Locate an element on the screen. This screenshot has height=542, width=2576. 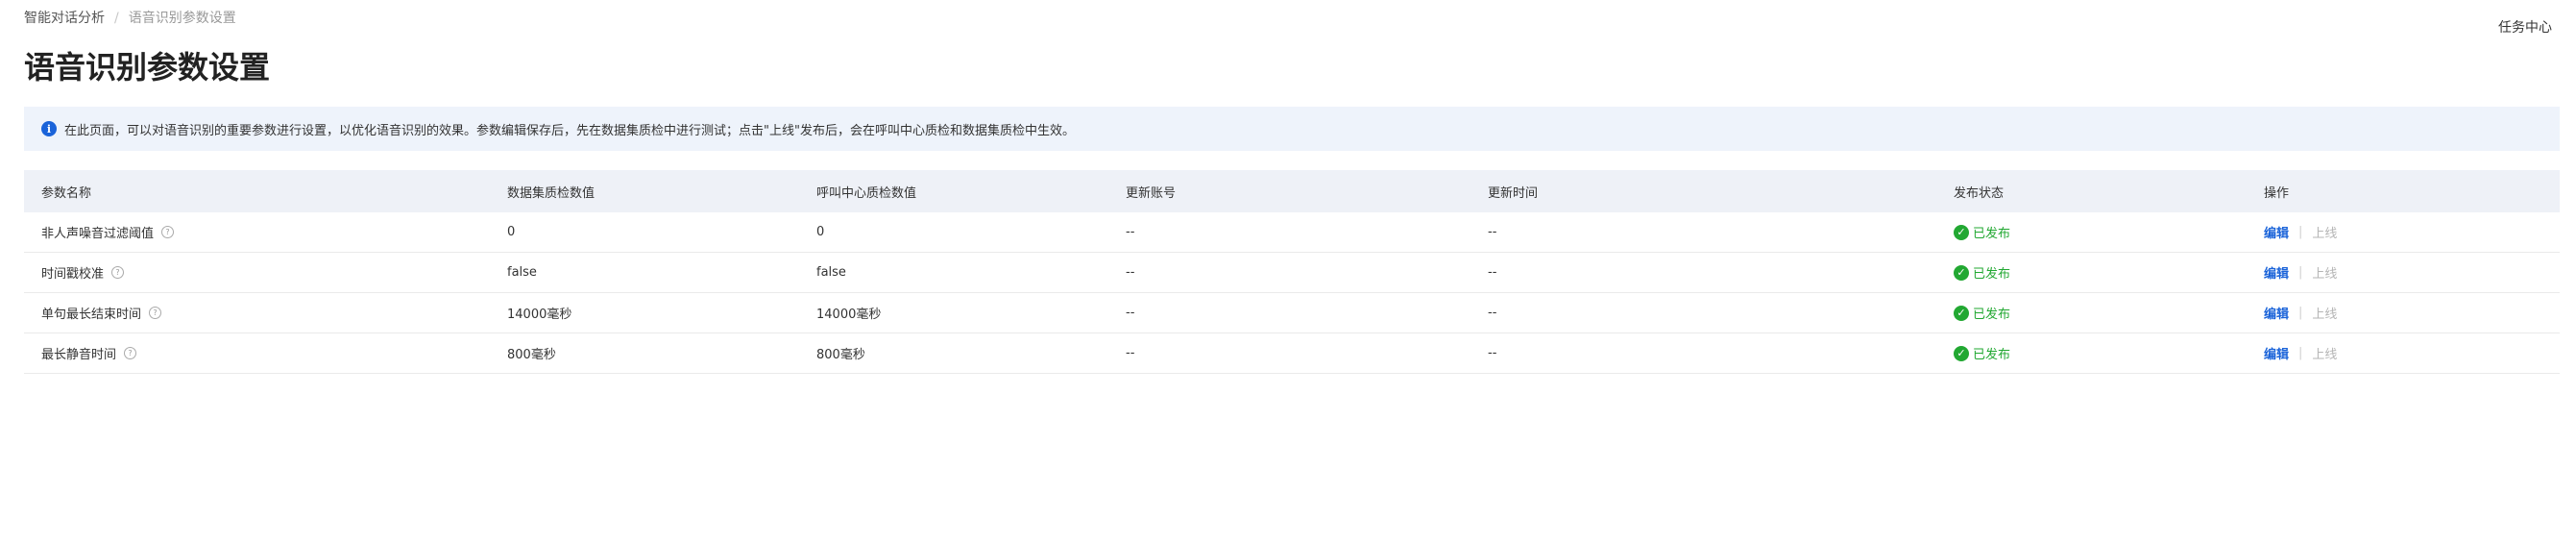
dataset-value: false is located at coordinates (522, 272).